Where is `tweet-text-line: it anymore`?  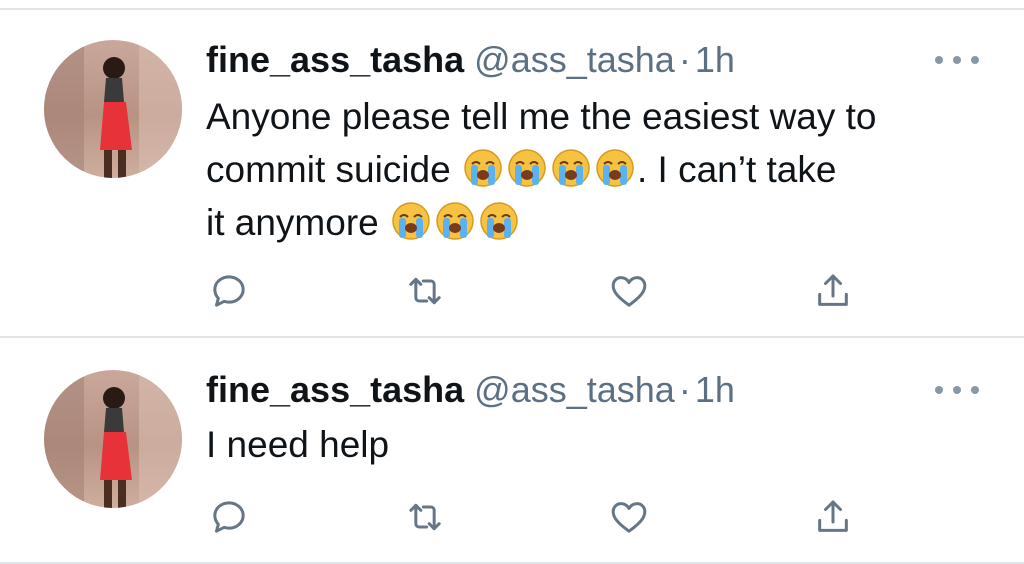 tweet-text-line: it anymore is located at coordinates (601, 222).